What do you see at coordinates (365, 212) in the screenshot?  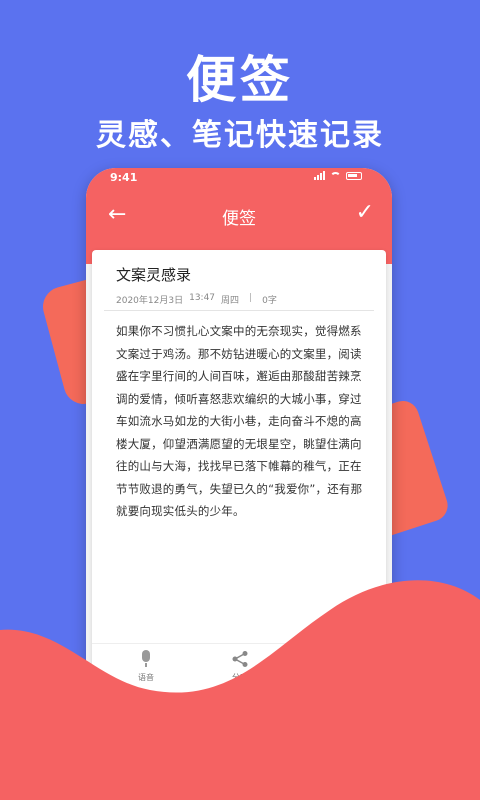 I see `check-icon: ✓` at bounding box center [365, 212].